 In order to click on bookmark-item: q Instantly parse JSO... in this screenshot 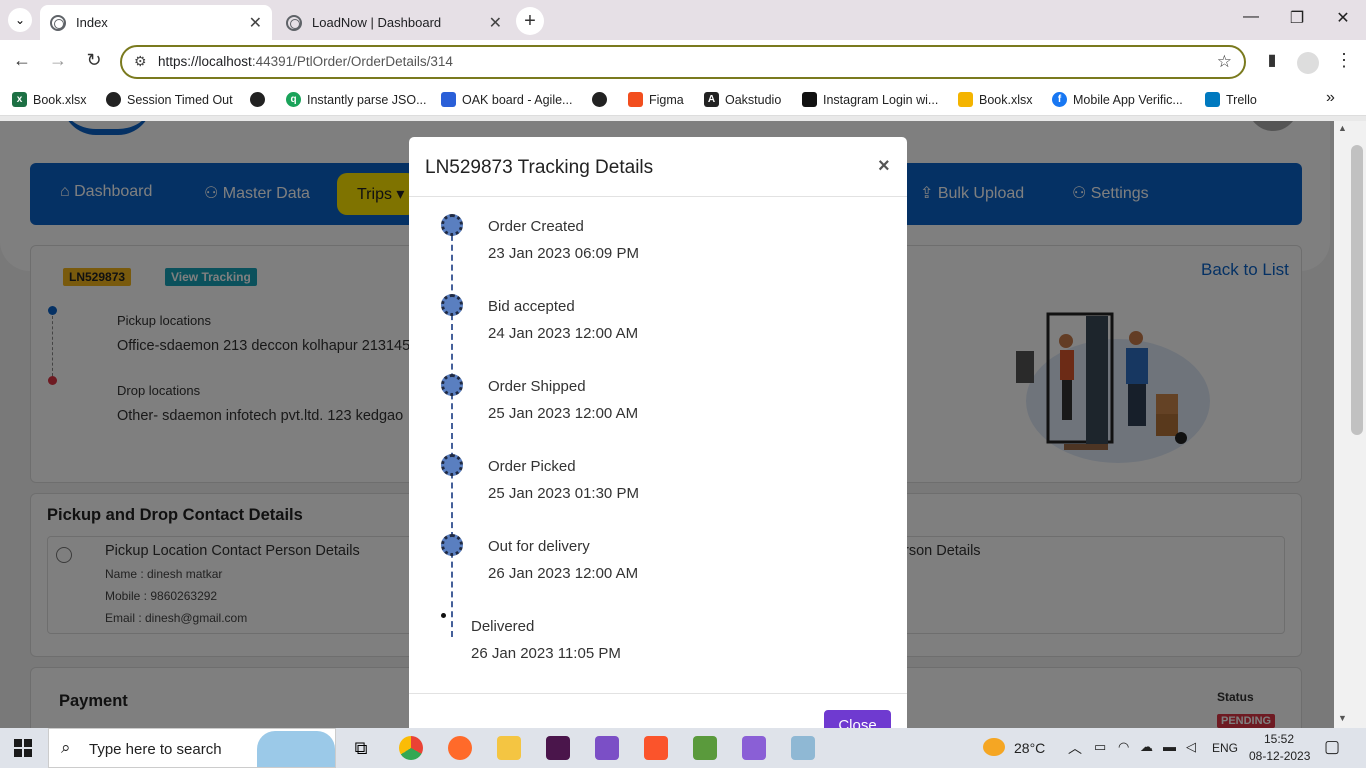, I will do `click(356, 99)`.